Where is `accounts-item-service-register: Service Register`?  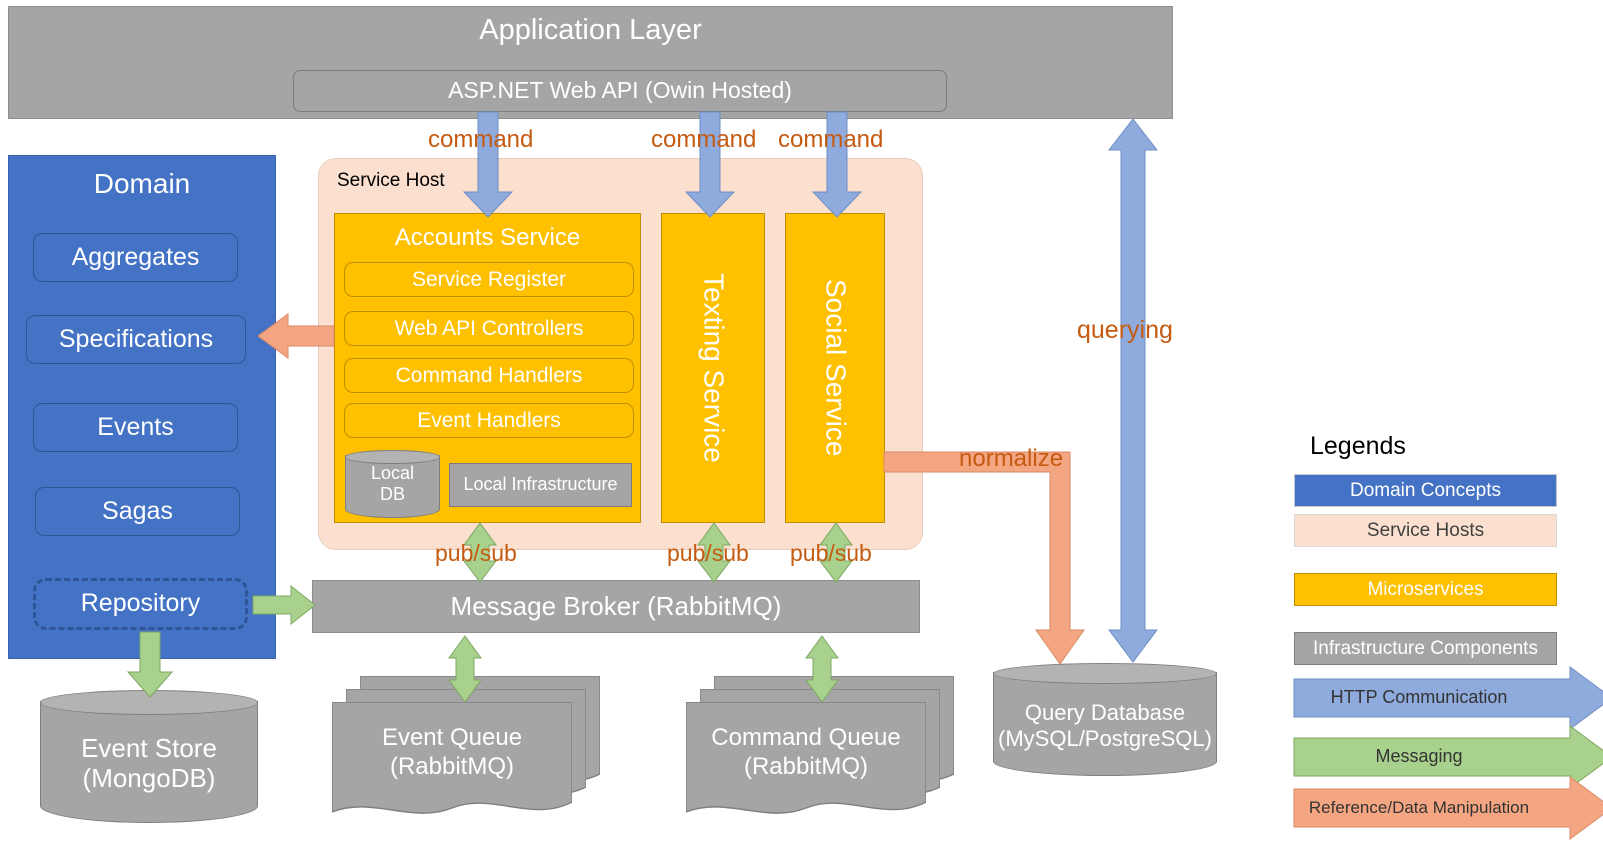
accounts-item-service-register: Service Register is located at coordinates (489, 279).